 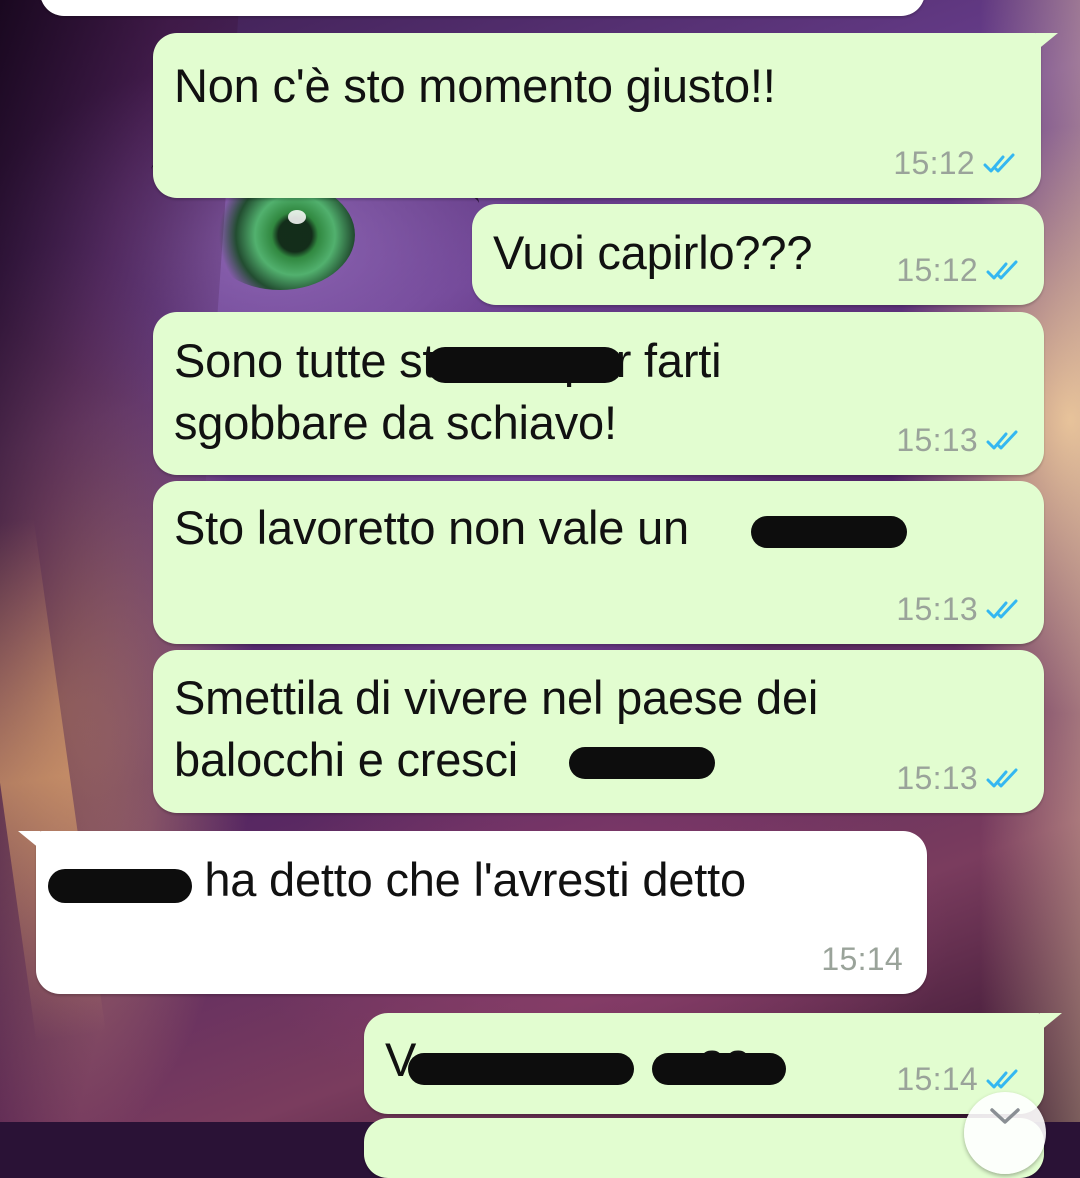 I want to click on chevron-down-icon, so click(x=1005, y=1116).